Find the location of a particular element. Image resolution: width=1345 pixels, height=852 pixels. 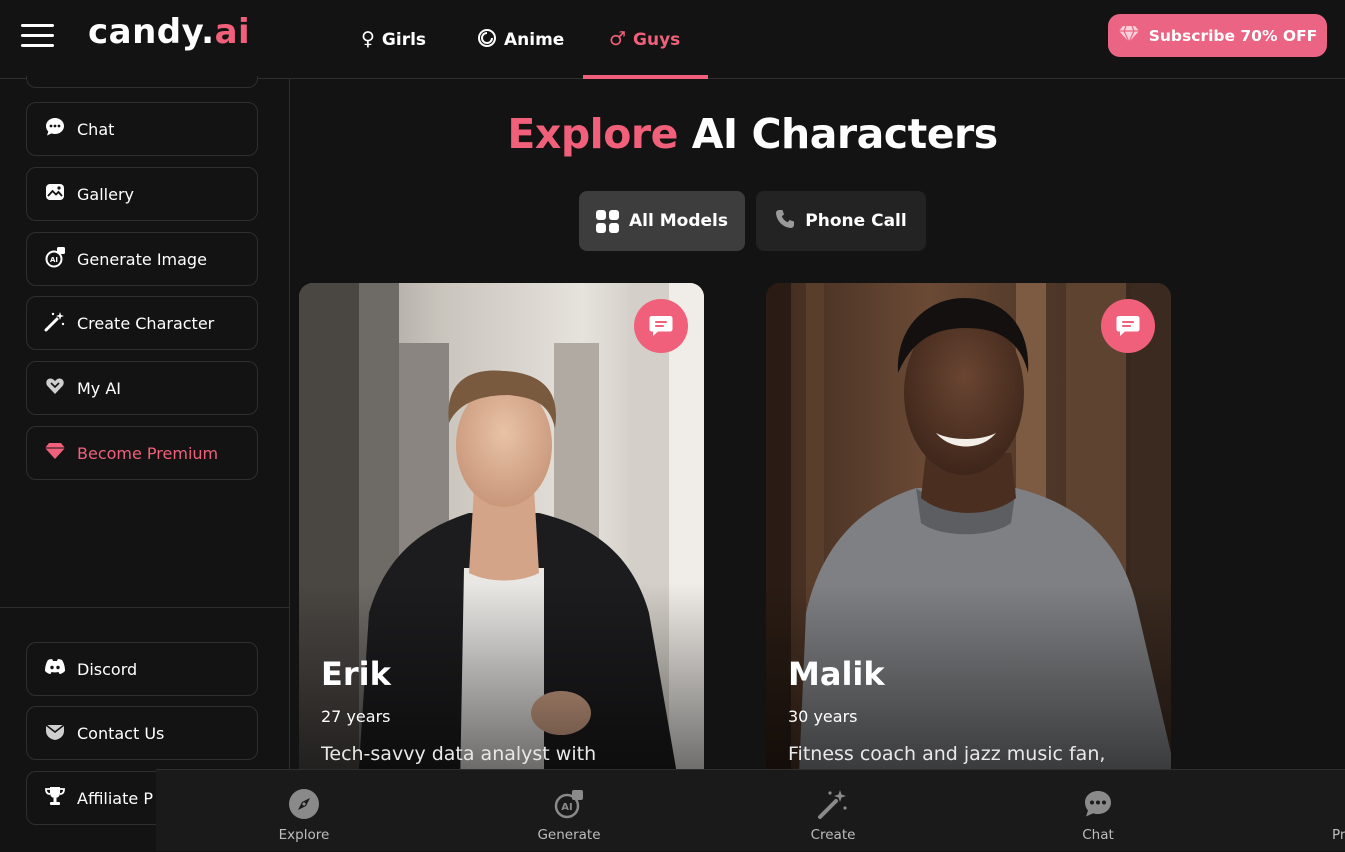

bottom-nav-create: Create is located at coordinates (833, 811).